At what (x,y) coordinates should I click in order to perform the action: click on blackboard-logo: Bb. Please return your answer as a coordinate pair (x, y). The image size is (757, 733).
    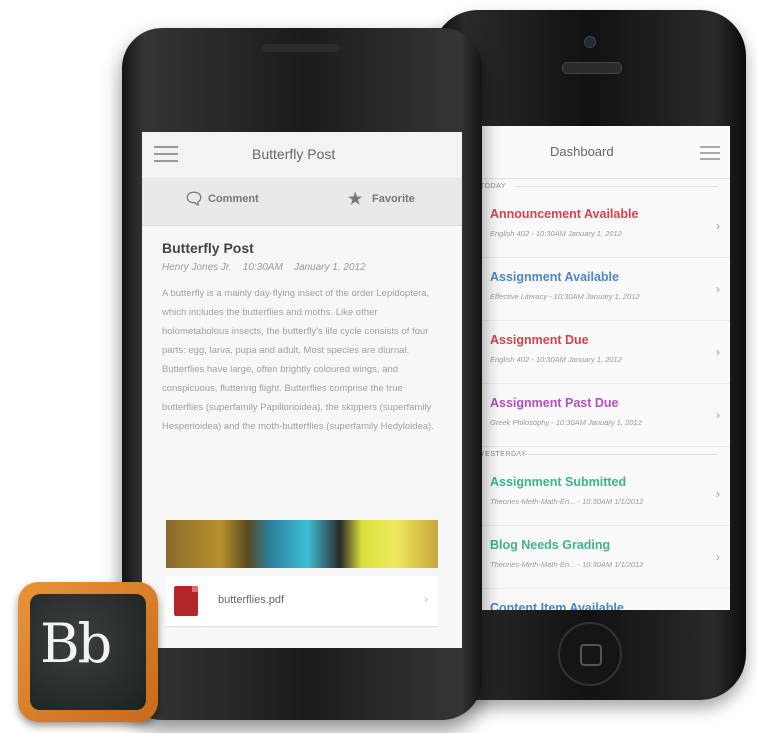
    Looking at the image, I should click on (88, 652).